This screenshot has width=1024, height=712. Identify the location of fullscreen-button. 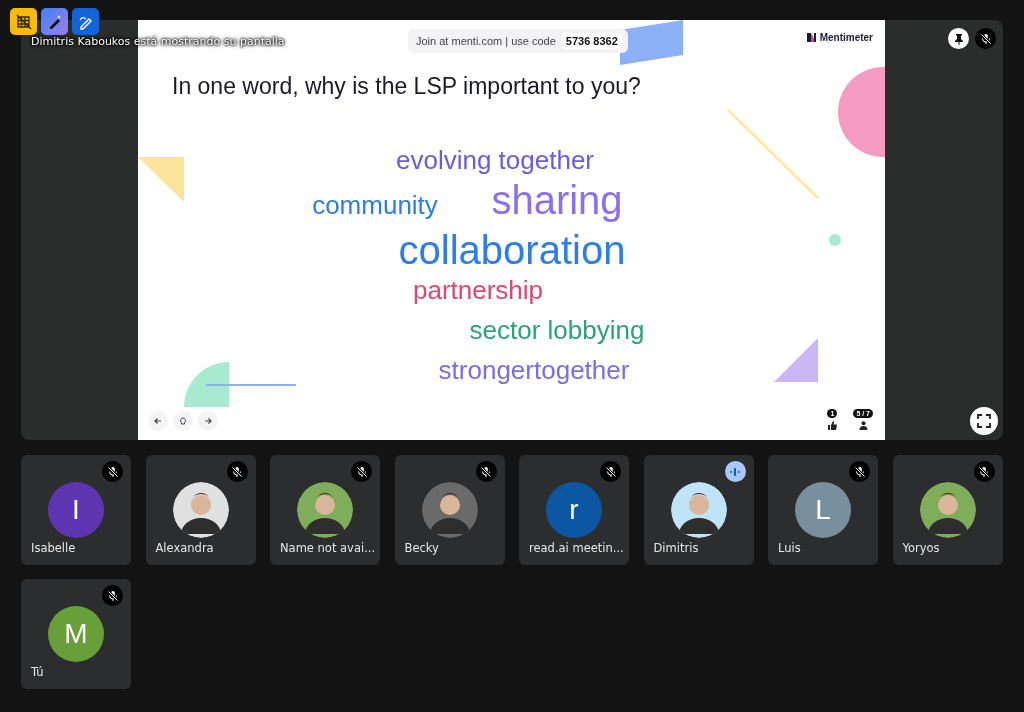
(984, 421).